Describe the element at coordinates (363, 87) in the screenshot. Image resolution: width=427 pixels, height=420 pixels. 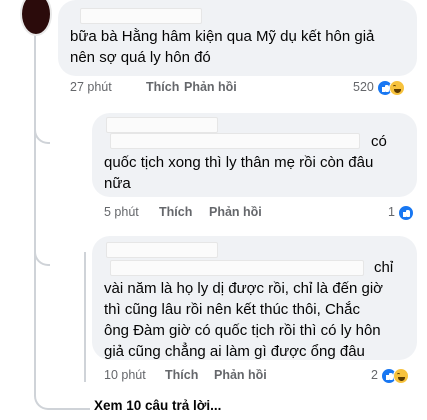
I see `reaction-count: 520` at that location.